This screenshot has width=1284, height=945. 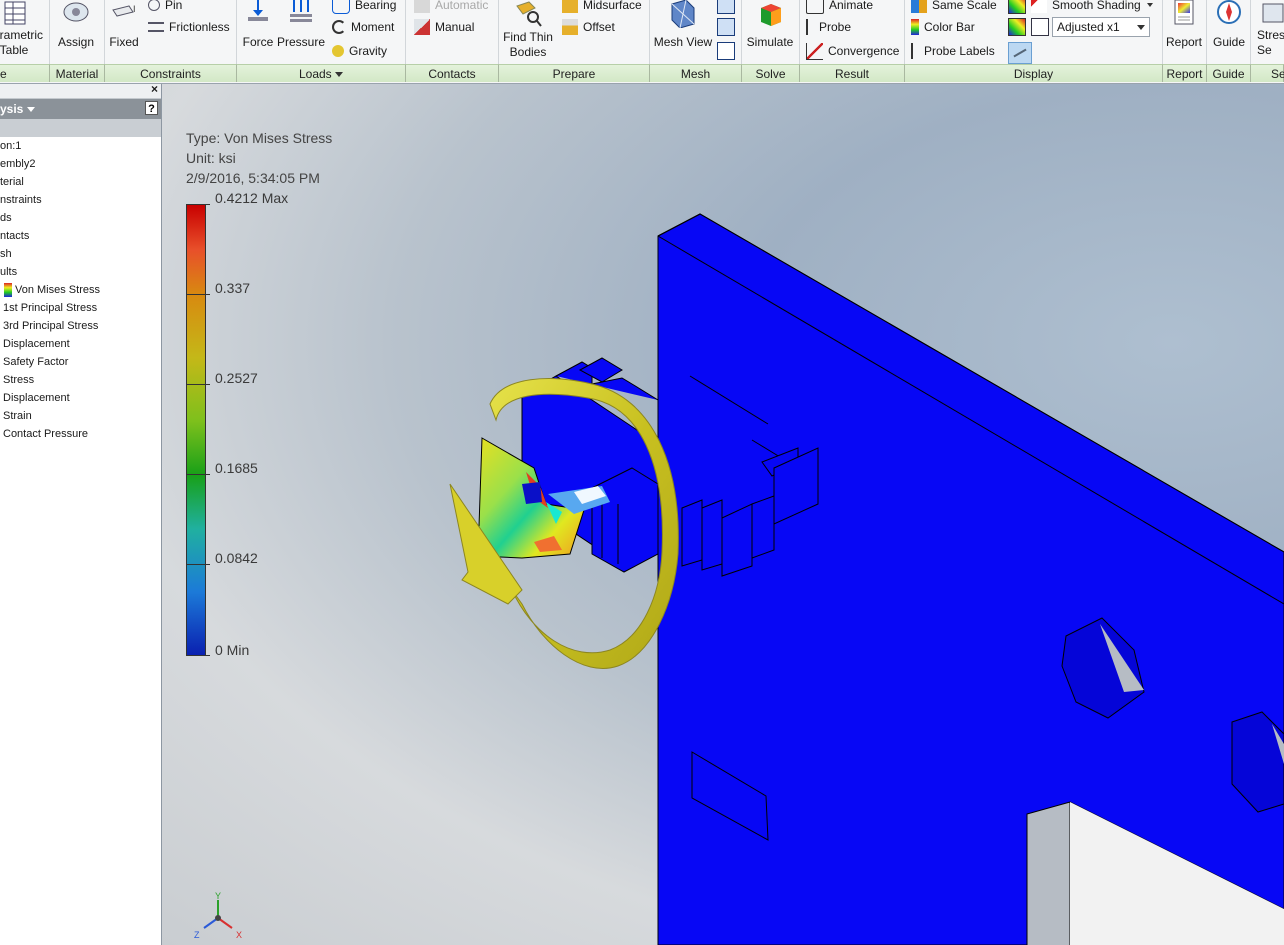 I want to click on probe-label: Probe, so click(x=835, y=27).